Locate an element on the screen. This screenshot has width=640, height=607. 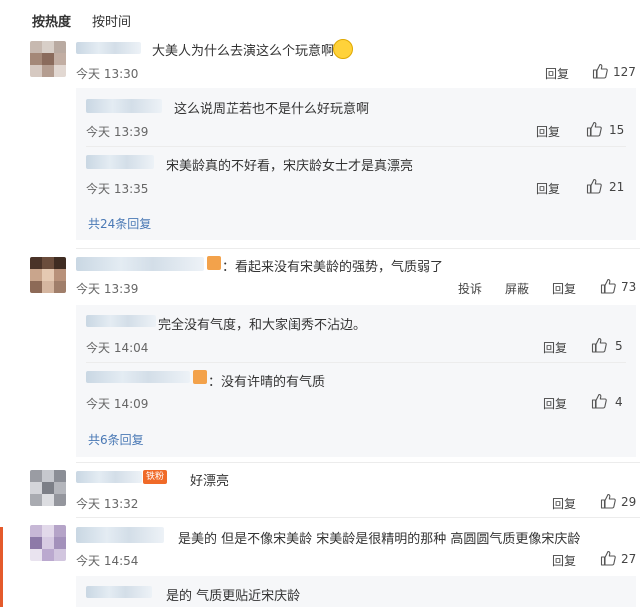
comment-time: 今天 13:30 is located at coordinates (107, 74).